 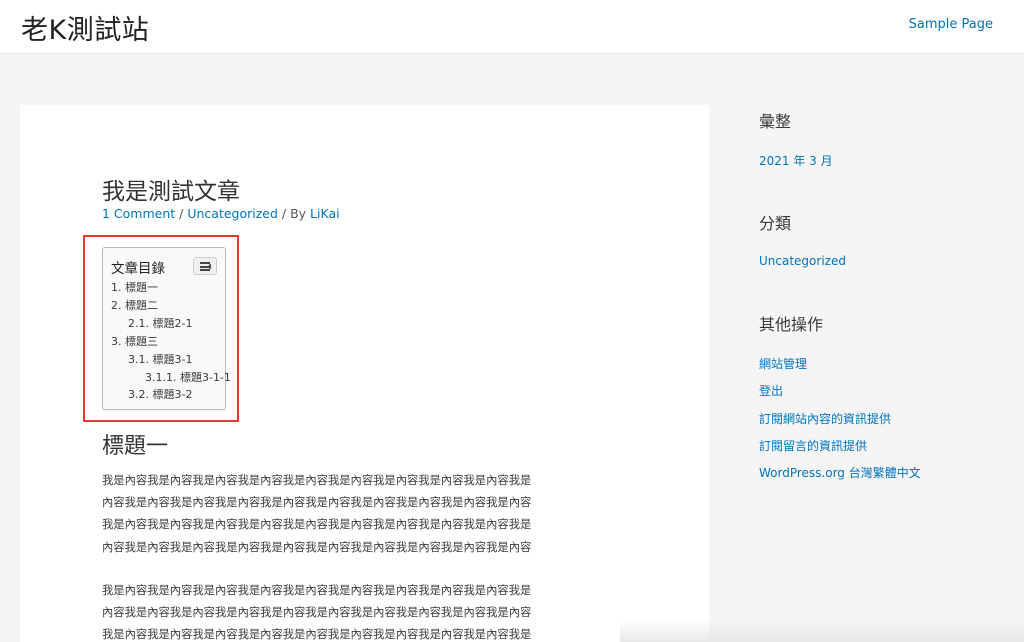 What do you see at coordinates (951, 24) in the screenshot?
I see `nav-sample-page-link: Sample Page` at bounding box center [951, 24].